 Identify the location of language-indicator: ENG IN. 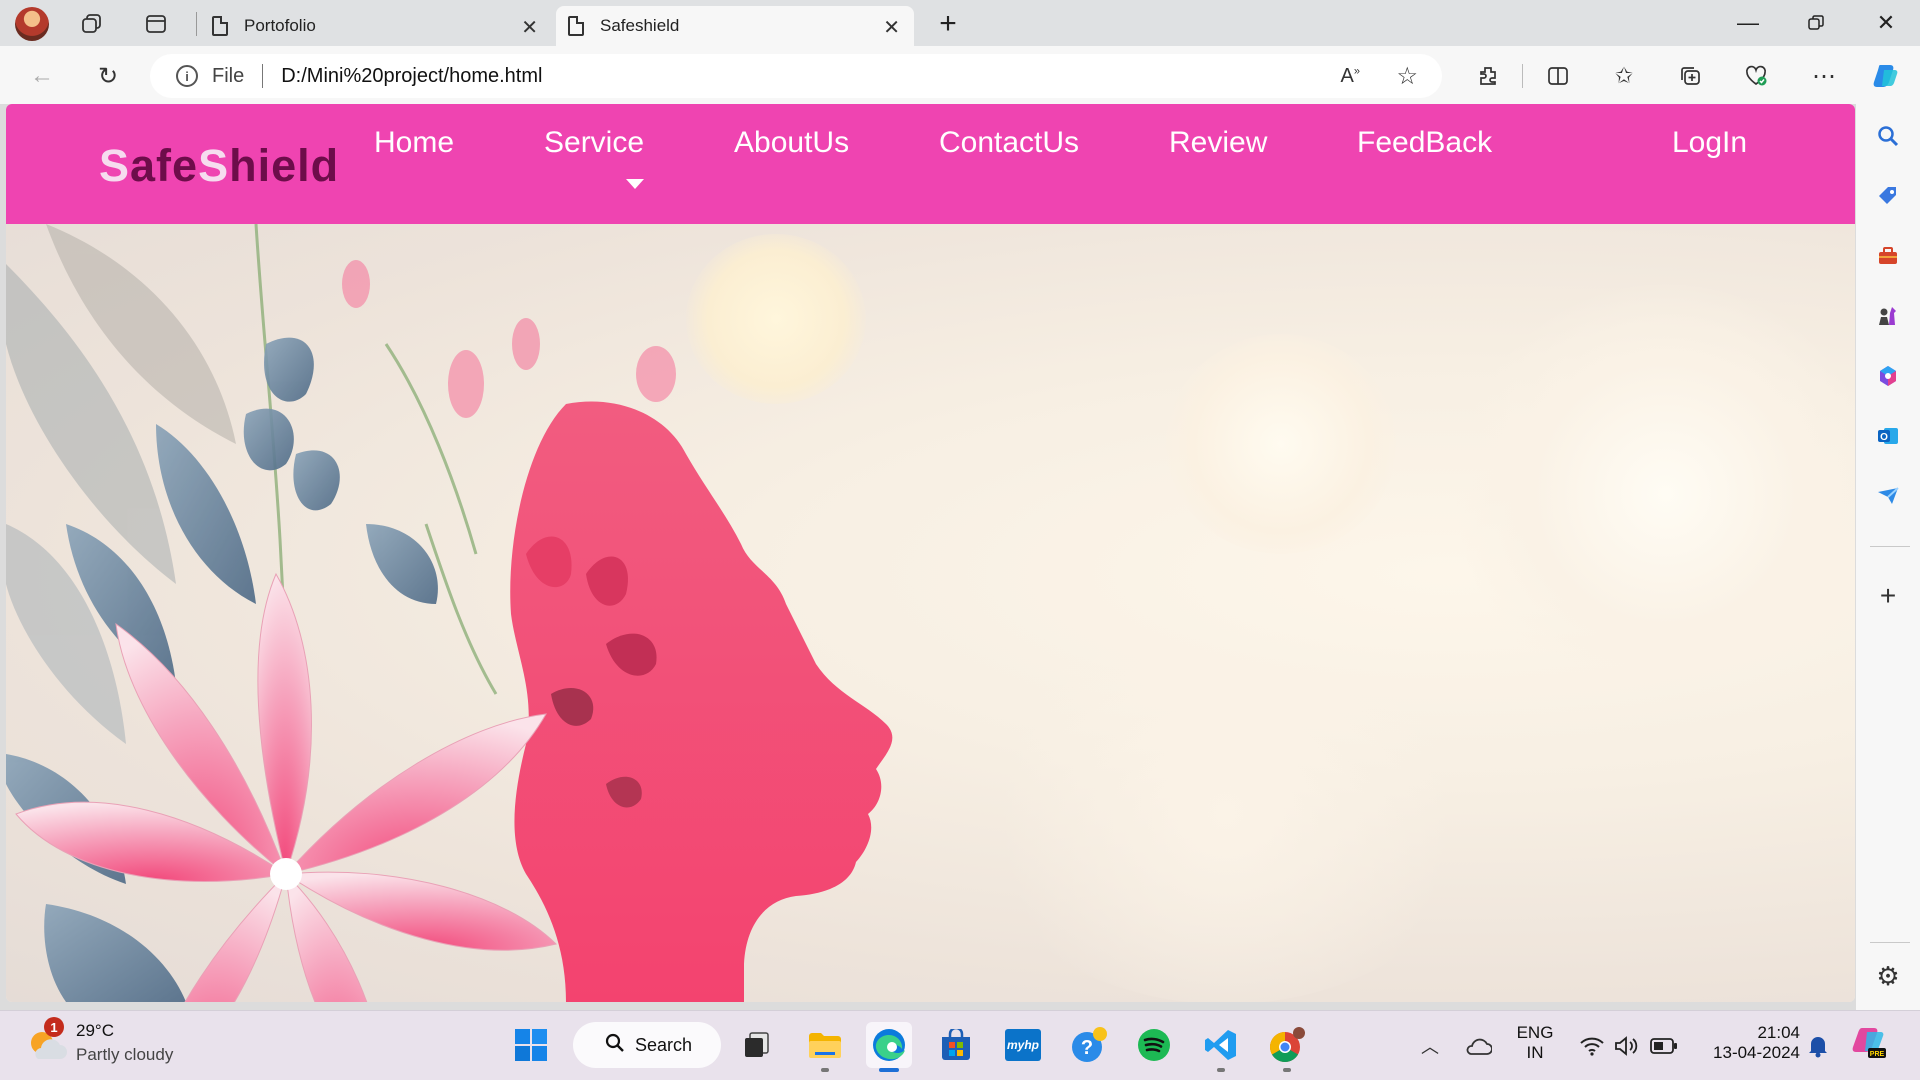
(1535, 1043).